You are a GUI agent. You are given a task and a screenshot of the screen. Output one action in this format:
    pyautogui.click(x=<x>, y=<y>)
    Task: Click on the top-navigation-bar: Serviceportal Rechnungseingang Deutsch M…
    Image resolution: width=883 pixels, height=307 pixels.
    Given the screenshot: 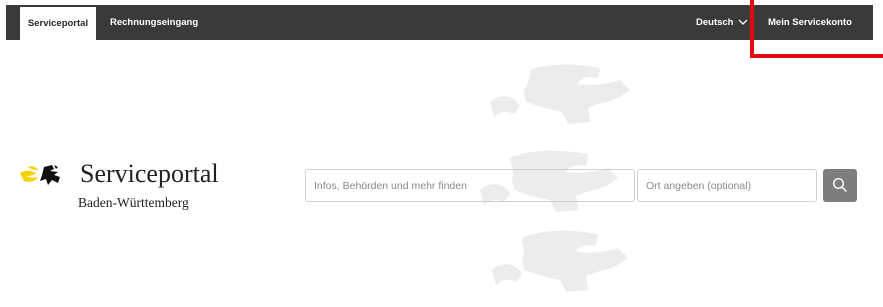 What is the action you would take?
    pyautogui.click(x=439, y=22)
    